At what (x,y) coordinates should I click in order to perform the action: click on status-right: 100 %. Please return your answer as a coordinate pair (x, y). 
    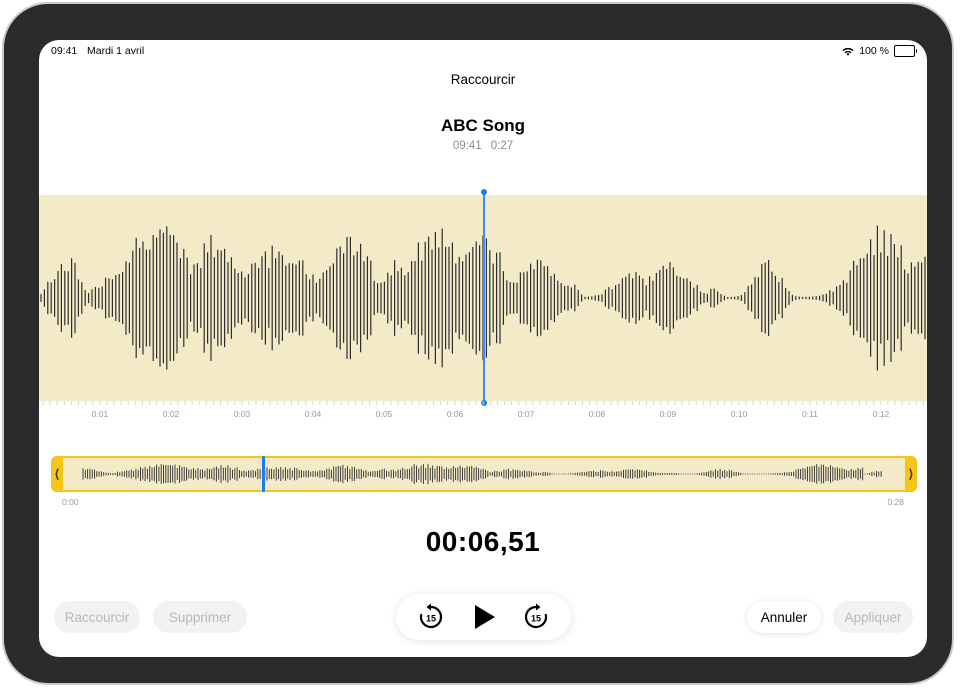
    Looking at the image, I should click on (879, 51).